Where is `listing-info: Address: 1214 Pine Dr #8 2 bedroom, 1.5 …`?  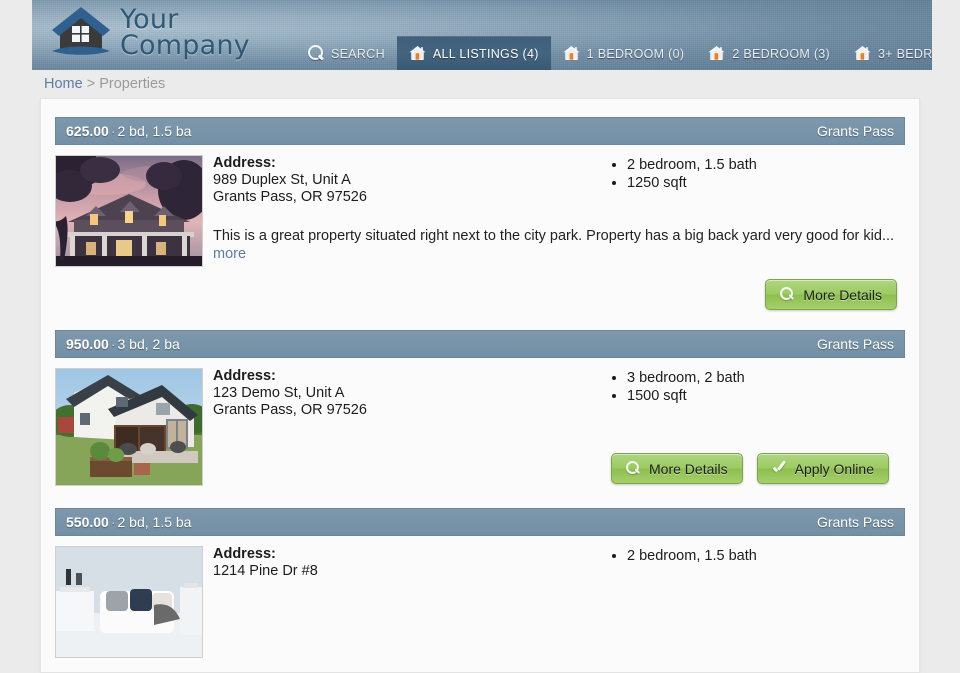 listing-info: Address: 1214 Pine Dr #8 2 bedroom, 1.5 … is located at coordinates (554, 602).